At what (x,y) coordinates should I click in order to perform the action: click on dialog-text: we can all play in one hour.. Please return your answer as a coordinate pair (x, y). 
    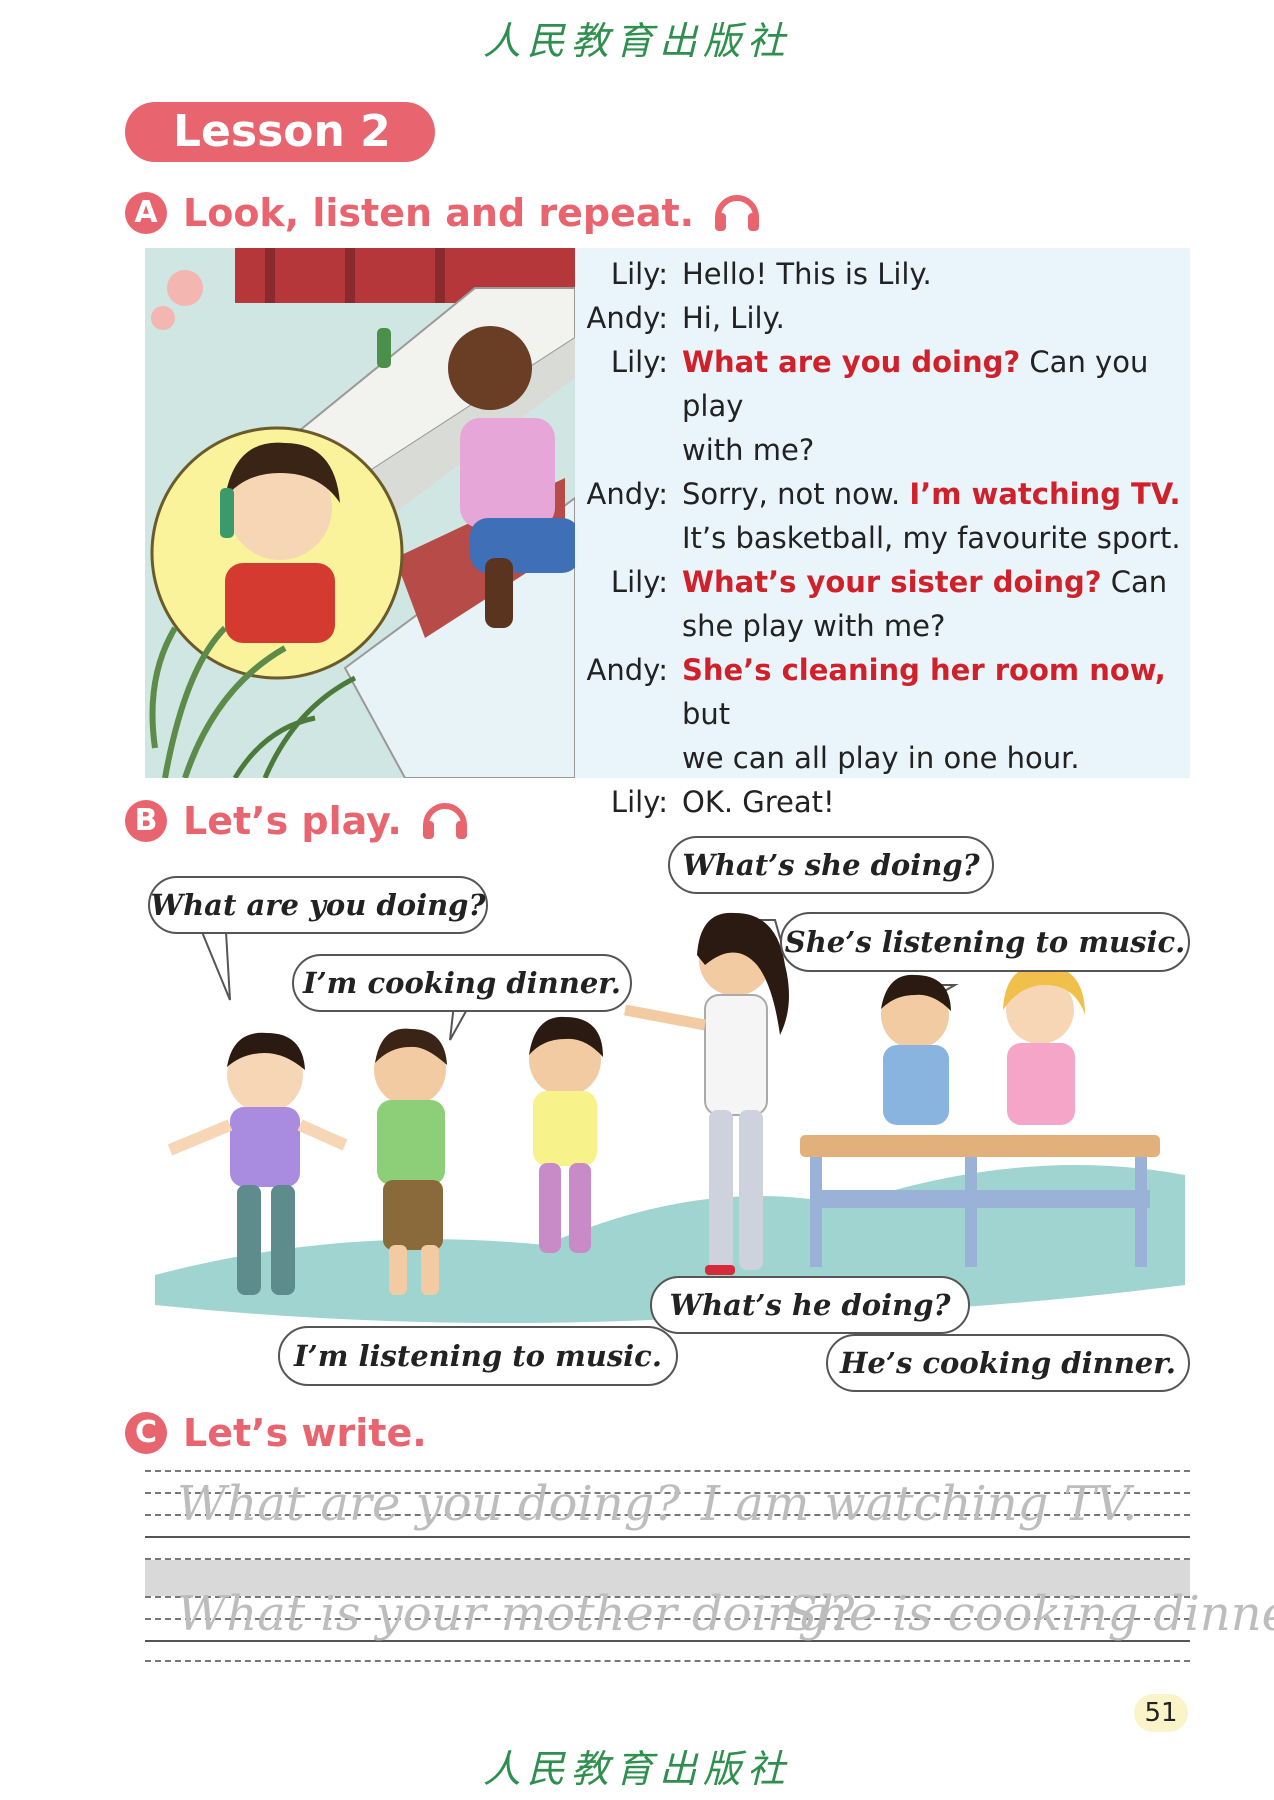
    Looking at the image, I should click on (939, 758).